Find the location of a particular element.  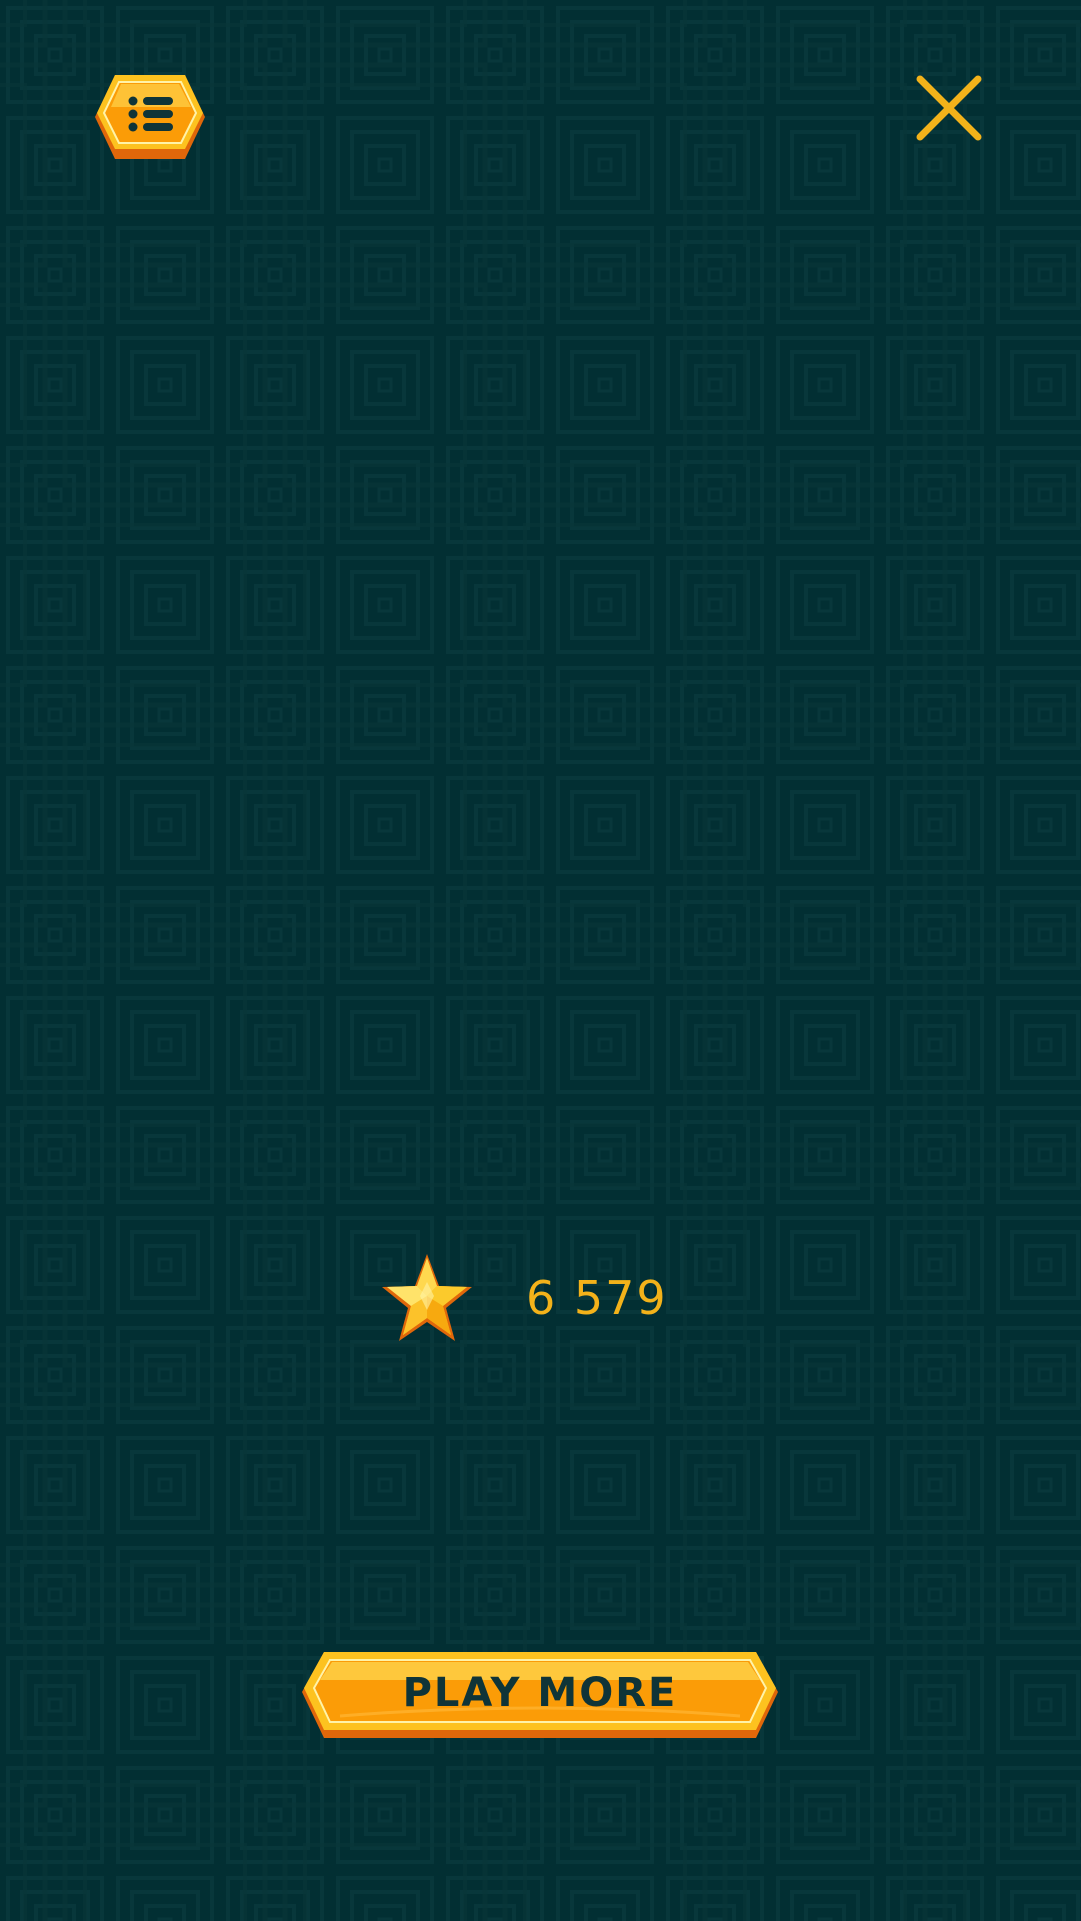

star-icon is located at coordinates (427, 1298).